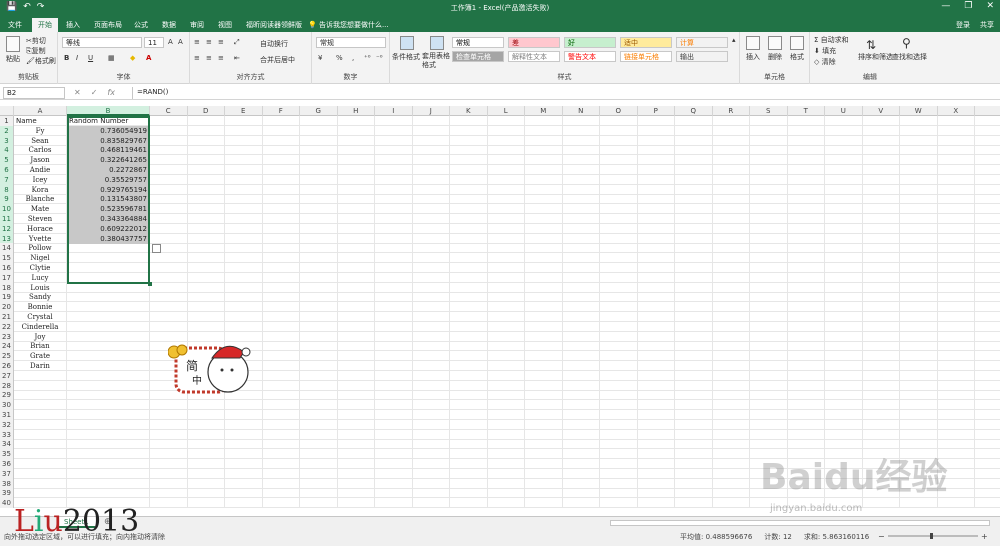  Describe the element at coordinates (769, 326) in the screenshot. I see `cell-s22` at that location.